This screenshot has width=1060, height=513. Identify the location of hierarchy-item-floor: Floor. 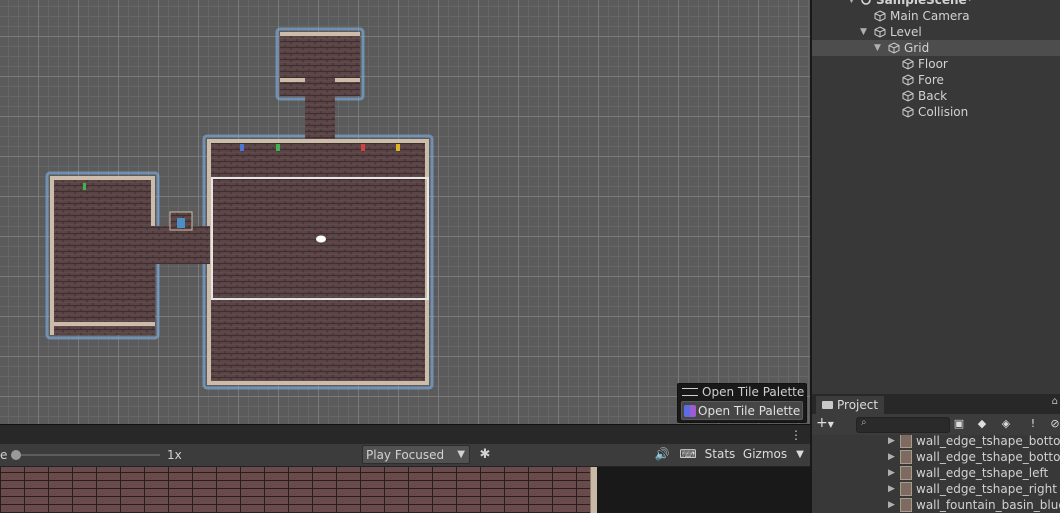
(936, 64).